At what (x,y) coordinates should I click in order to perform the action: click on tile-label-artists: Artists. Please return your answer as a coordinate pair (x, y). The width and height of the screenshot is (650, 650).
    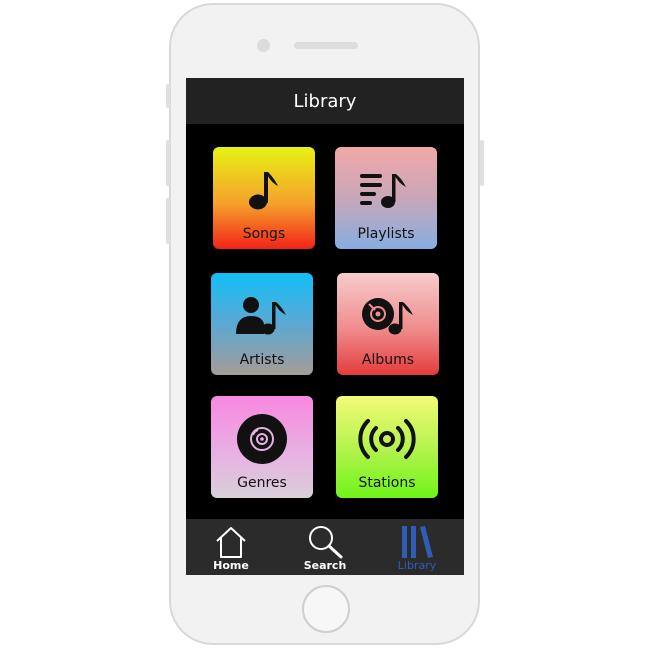
    Looking at the image, I should click on (262, 360).